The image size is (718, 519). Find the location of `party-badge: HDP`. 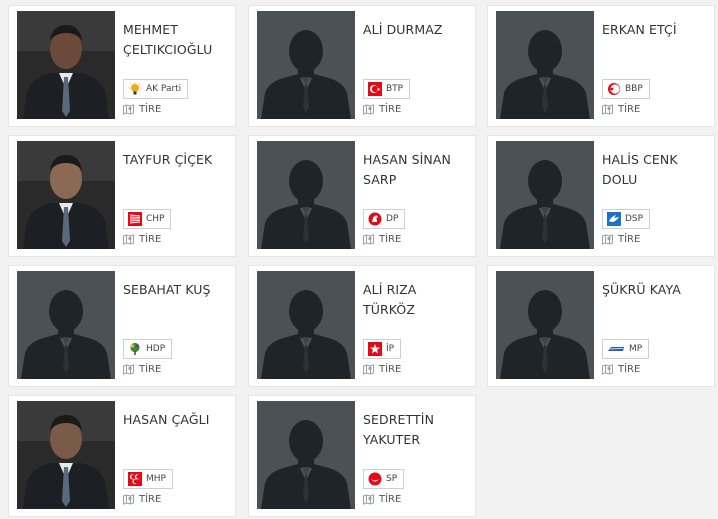

party-badge: HDP is located at coordinates (148, 349).